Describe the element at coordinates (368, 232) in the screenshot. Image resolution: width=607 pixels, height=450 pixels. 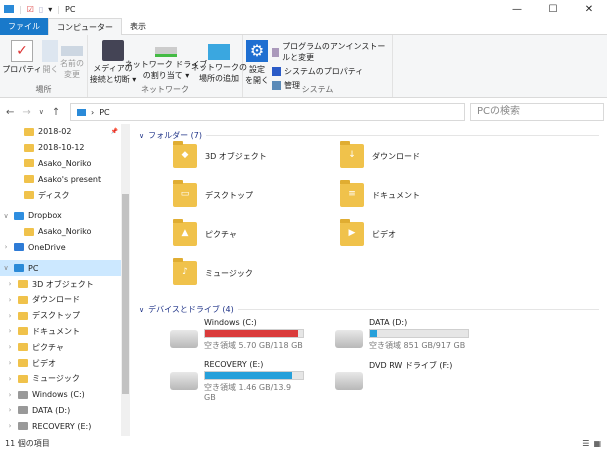
I see `folder-item: ▶ ビデオ` at that location.